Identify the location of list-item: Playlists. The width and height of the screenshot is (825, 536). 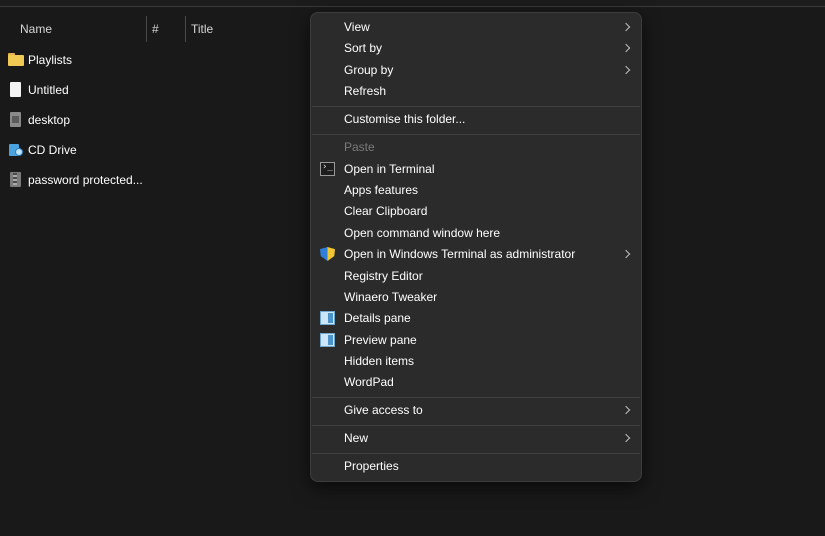
(150, 60).